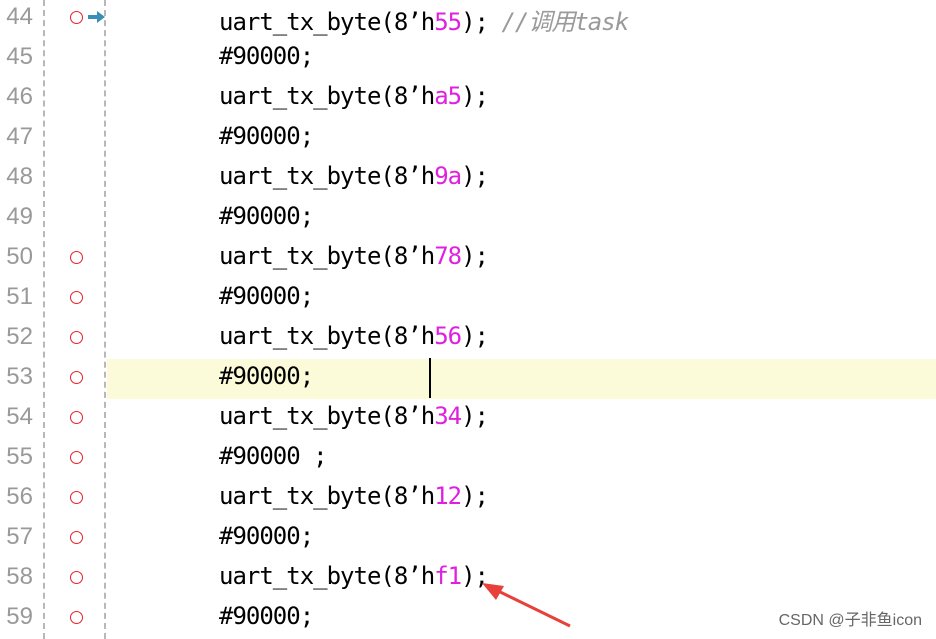 The width and height of the screenshot is (936, 639). What do you see at coordinates (19, 96) in the screenshot?
I see `line-number: 46` at bounding box center [19, 96].